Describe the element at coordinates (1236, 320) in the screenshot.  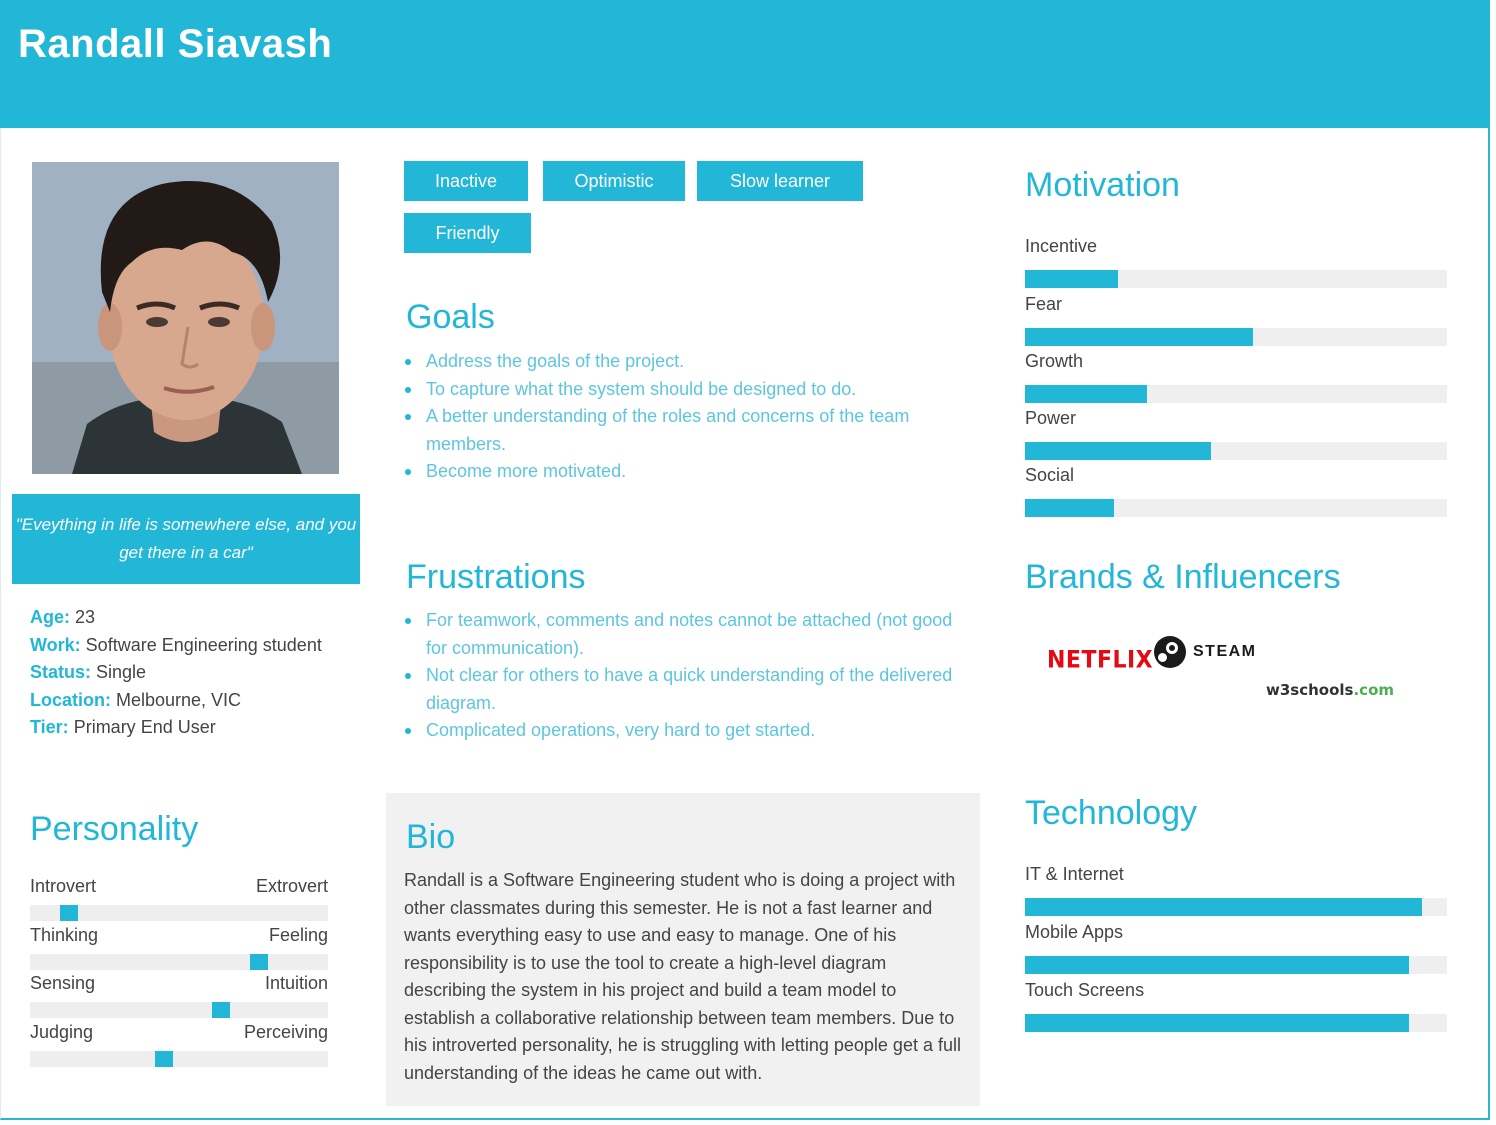
I see `motivation-meter: Fear` at that location.